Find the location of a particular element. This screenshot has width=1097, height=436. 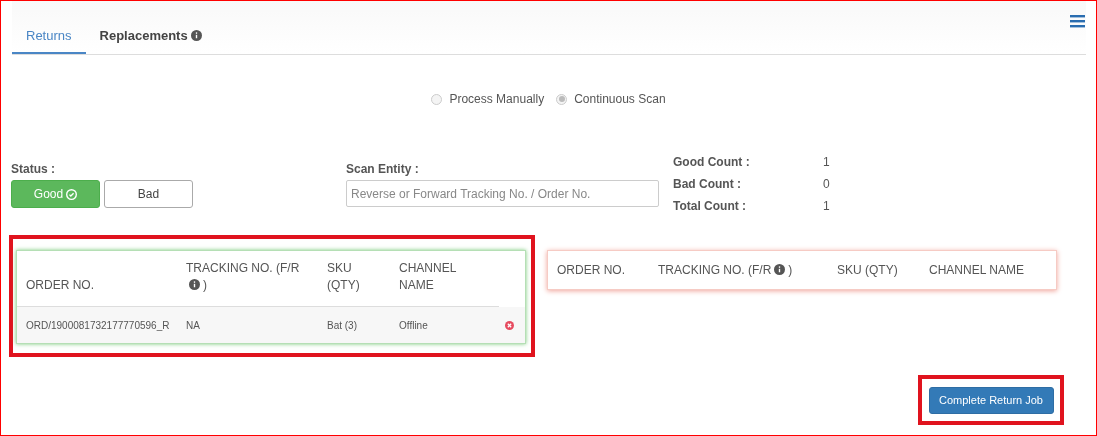

count-label: Good Count : is located at coordinates (712, 162).